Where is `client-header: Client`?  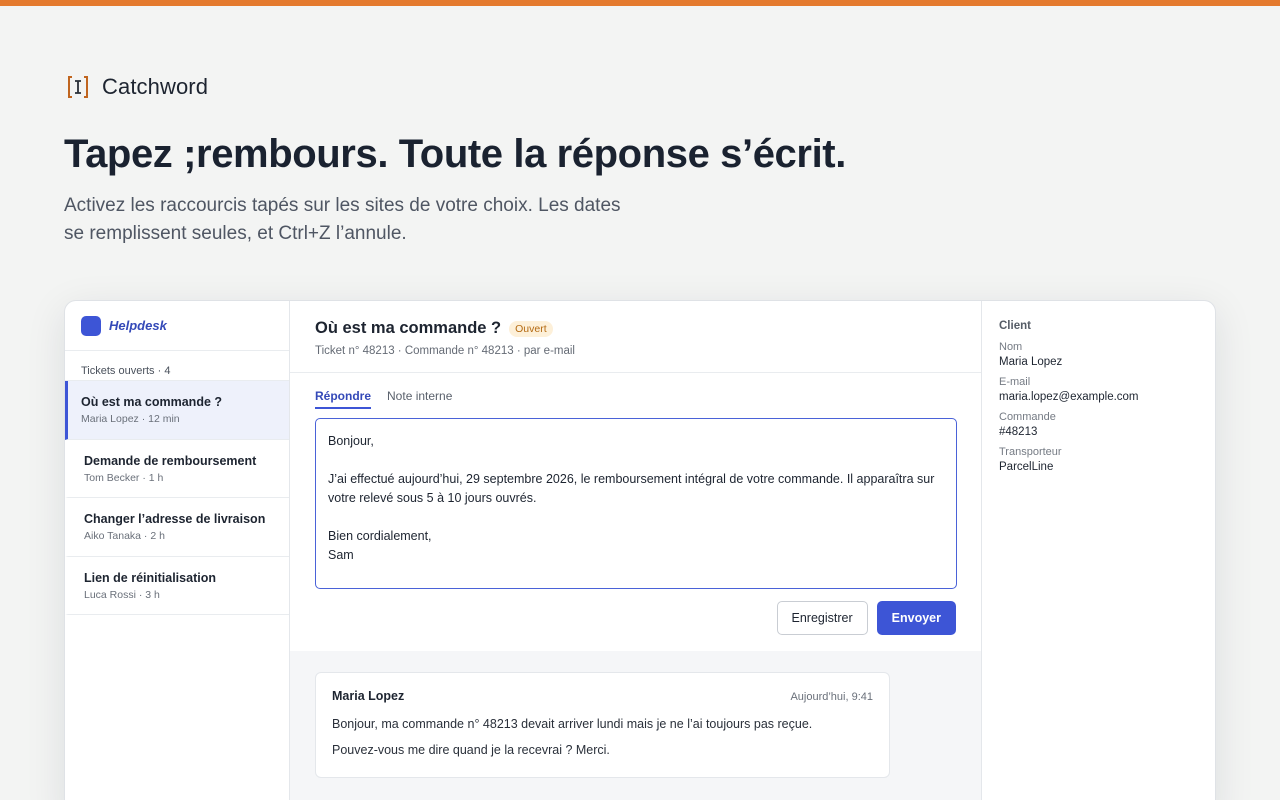 client-header: Client is located at coordinates (1015, 326).